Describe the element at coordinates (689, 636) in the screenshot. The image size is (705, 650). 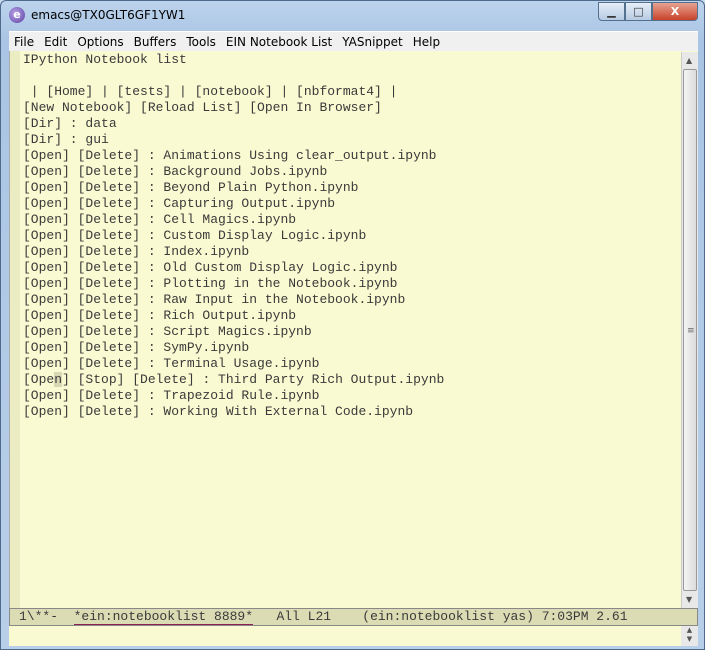
I see `minibuffer-scroll-icon: ▲ ▼` at that location.